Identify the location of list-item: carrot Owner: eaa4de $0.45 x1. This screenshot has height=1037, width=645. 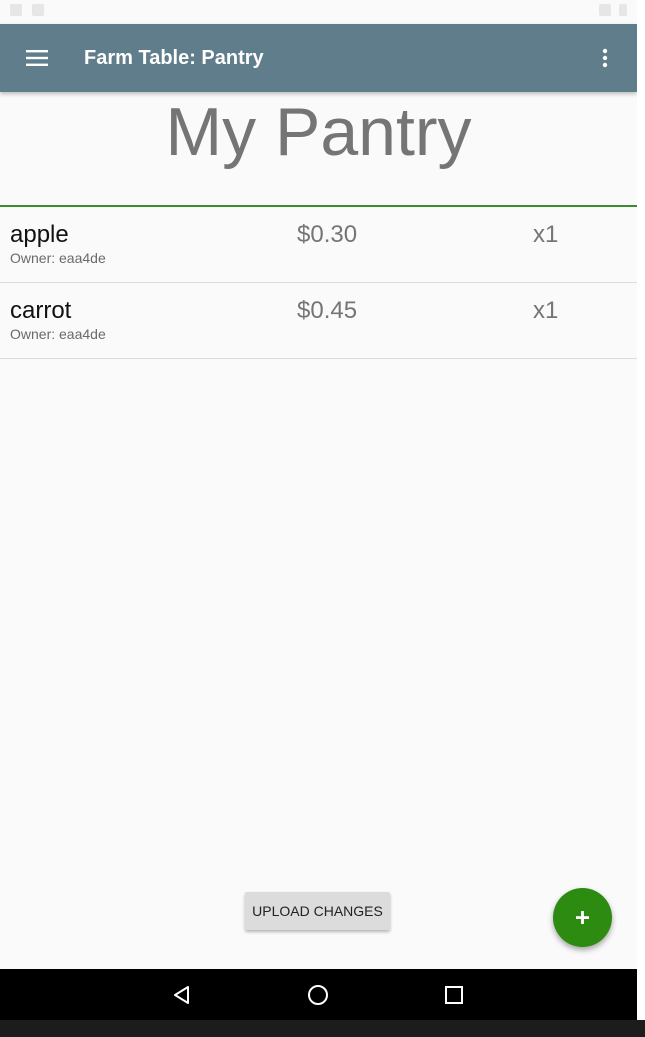
(318, 321).